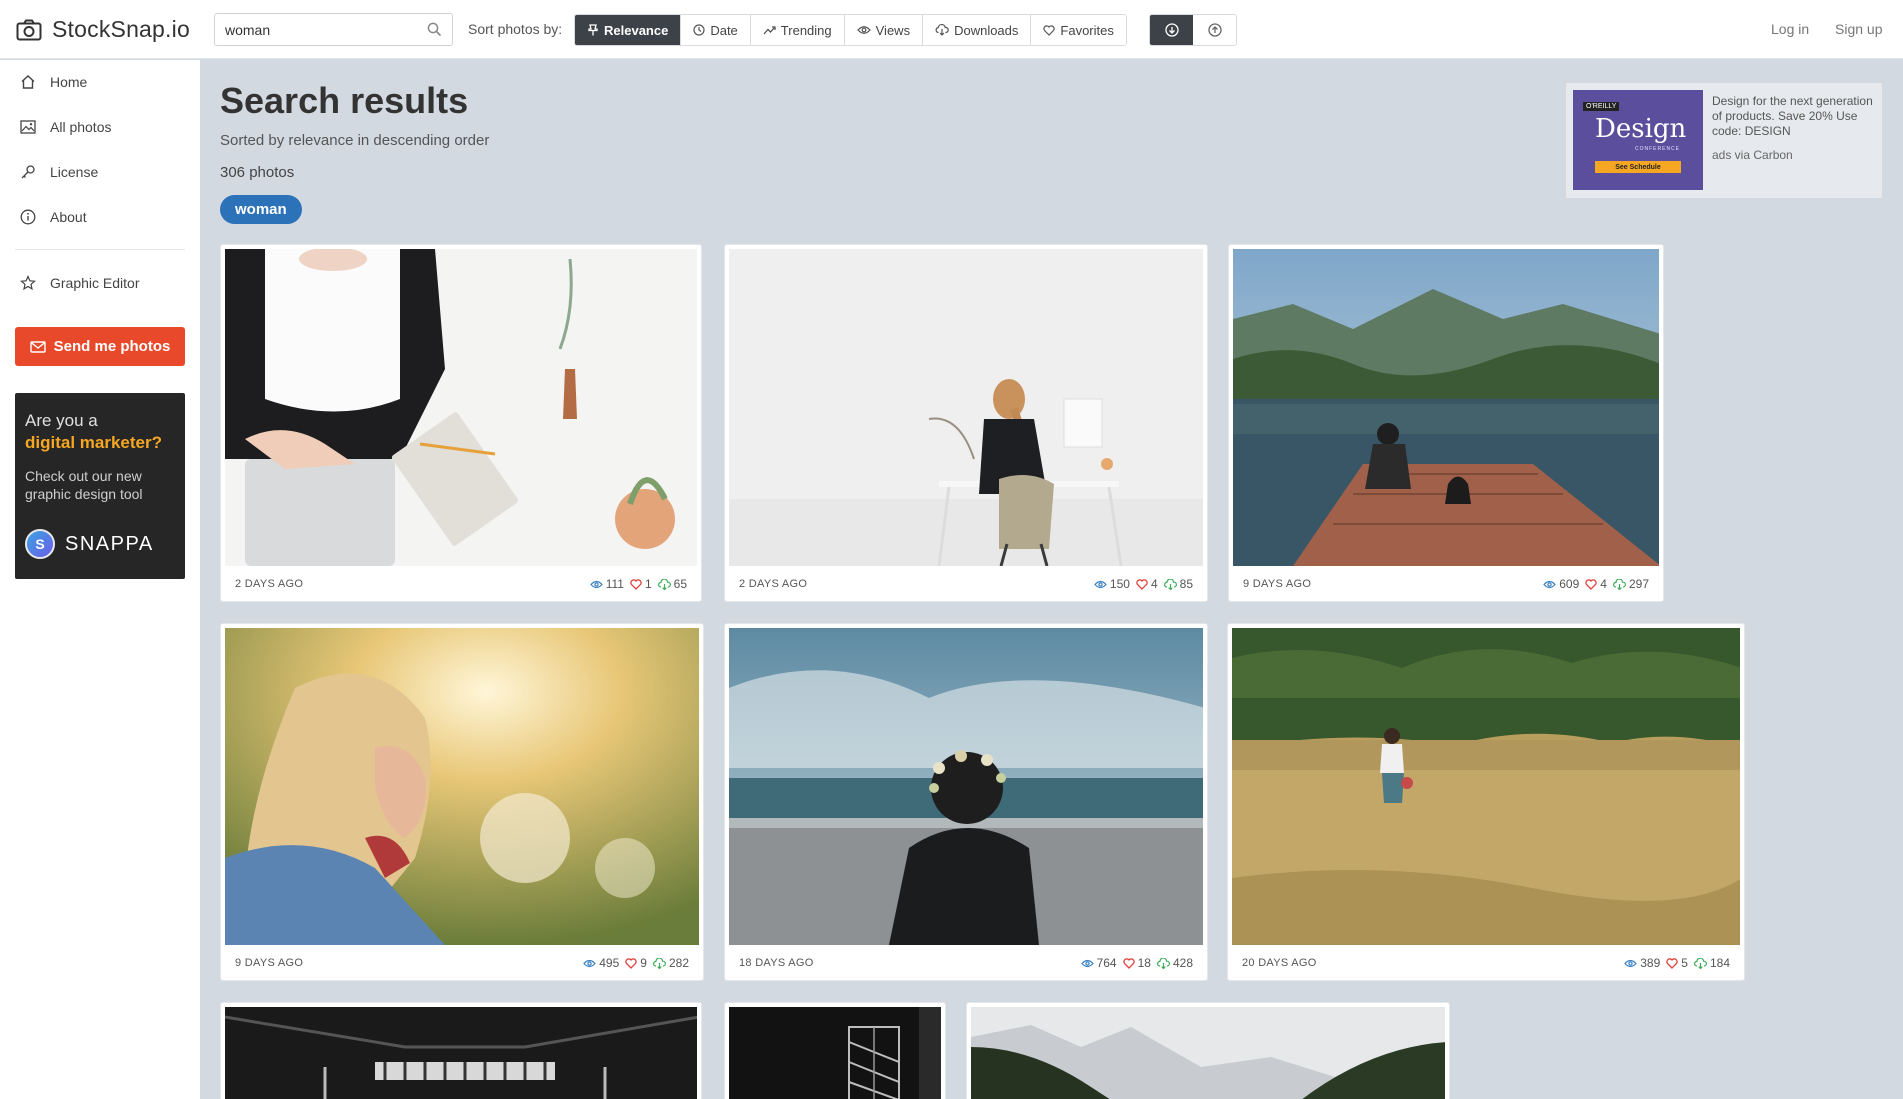 The height and width of the screenshot is (1099, 1903). I want to click on snappa-brand: S SNAPPA, so click(89, 544).